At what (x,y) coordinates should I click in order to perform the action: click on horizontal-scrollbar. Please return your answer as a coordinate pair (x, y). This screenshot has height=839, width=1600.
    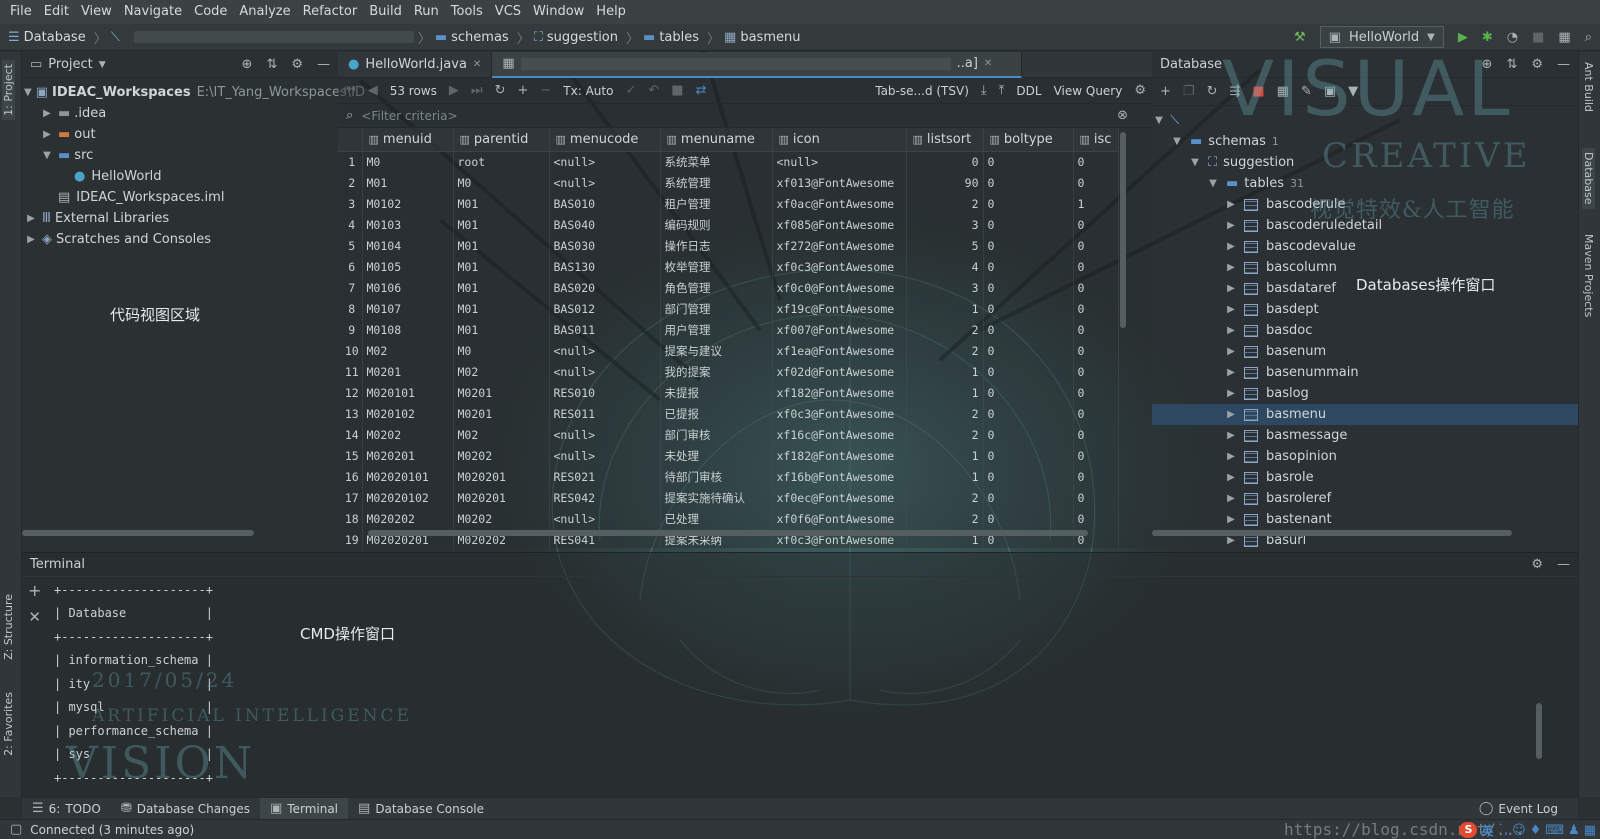
    Looking at the image, I should click on (1332, 533).